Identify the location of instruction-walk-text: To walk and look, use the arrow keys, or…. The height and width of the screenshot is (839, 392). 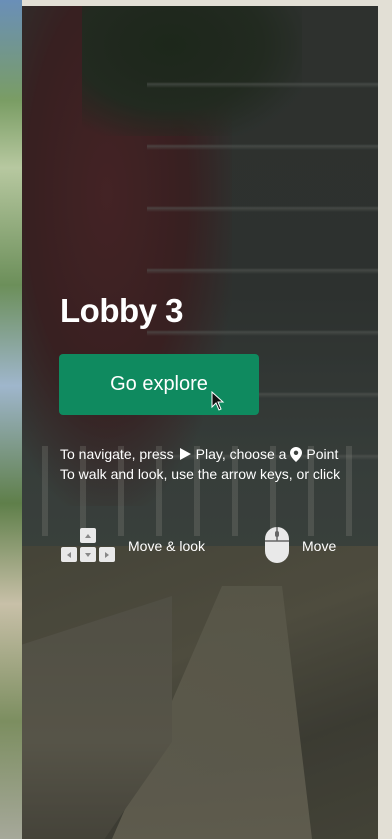
(200, 474).